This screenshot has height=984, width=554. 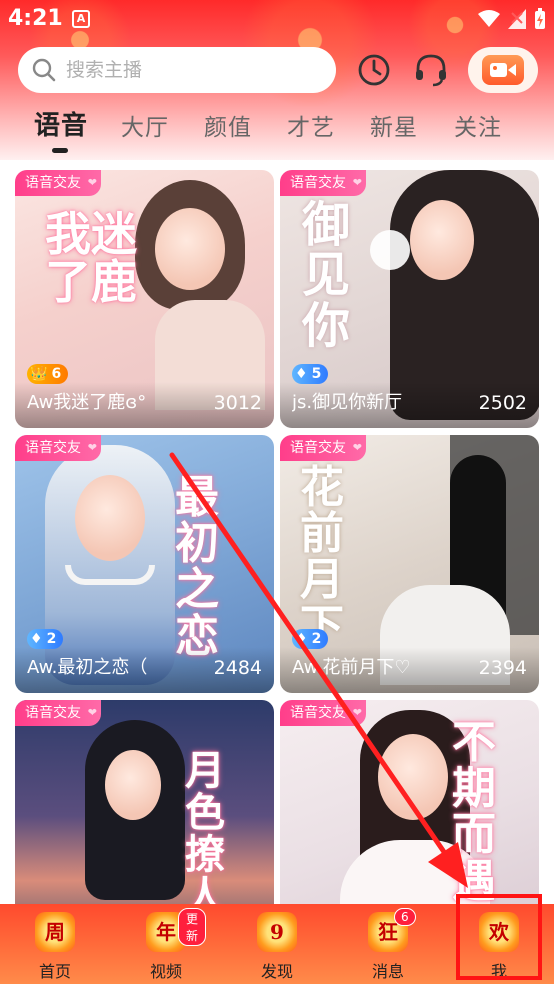 What do you see at coordinates (91, 258) in the screenshot?
I see `room-calligraphy: 我迷了鹿` at bounding box center [91, 258].